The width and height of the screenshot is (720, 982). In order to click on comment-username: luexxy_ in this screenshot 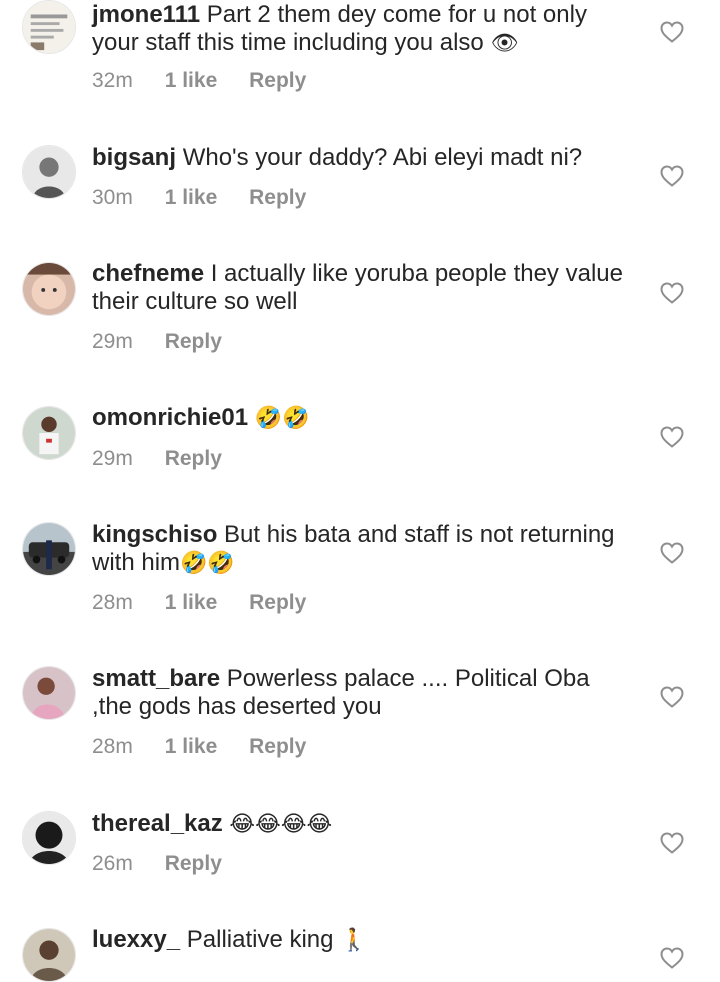, I will do `click(136, 939)`.